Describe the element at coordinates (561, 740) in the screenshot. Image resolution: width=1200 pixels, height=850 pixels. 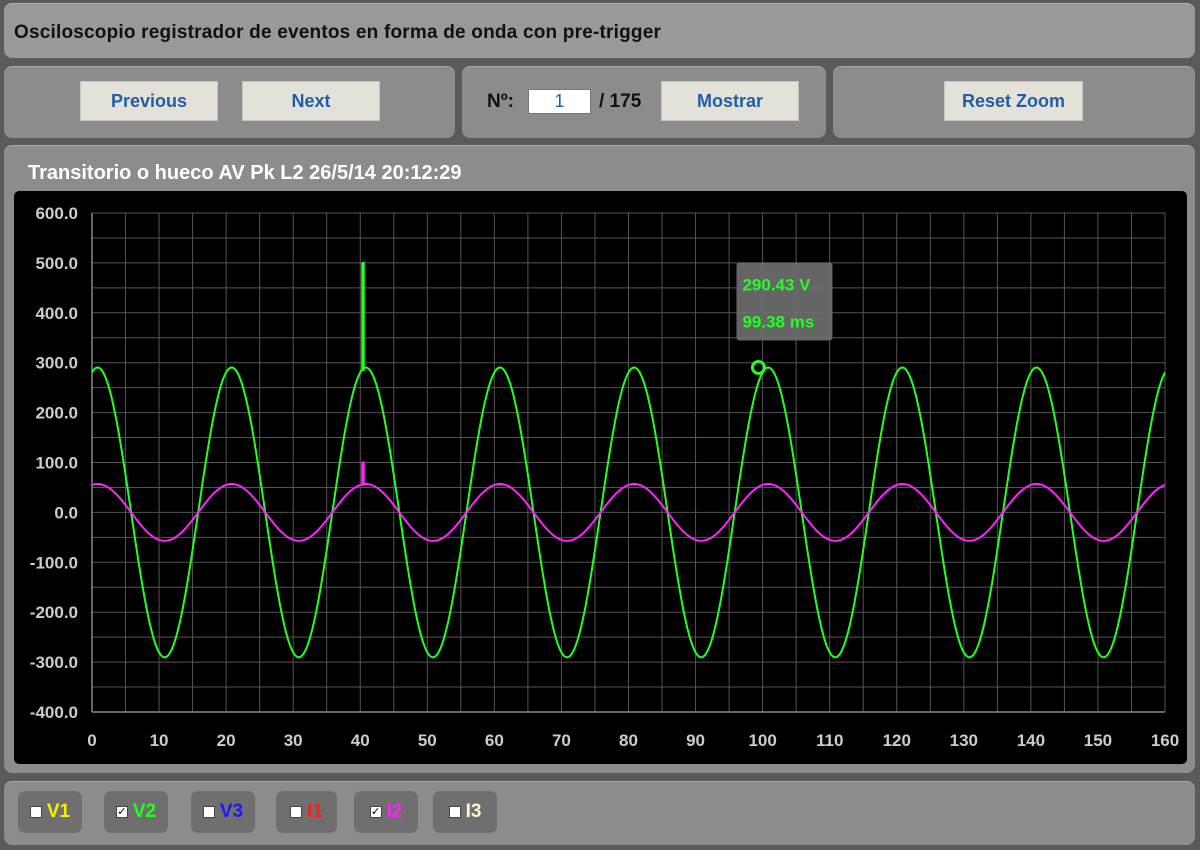
I see `x-tick-label: 70` at that location.